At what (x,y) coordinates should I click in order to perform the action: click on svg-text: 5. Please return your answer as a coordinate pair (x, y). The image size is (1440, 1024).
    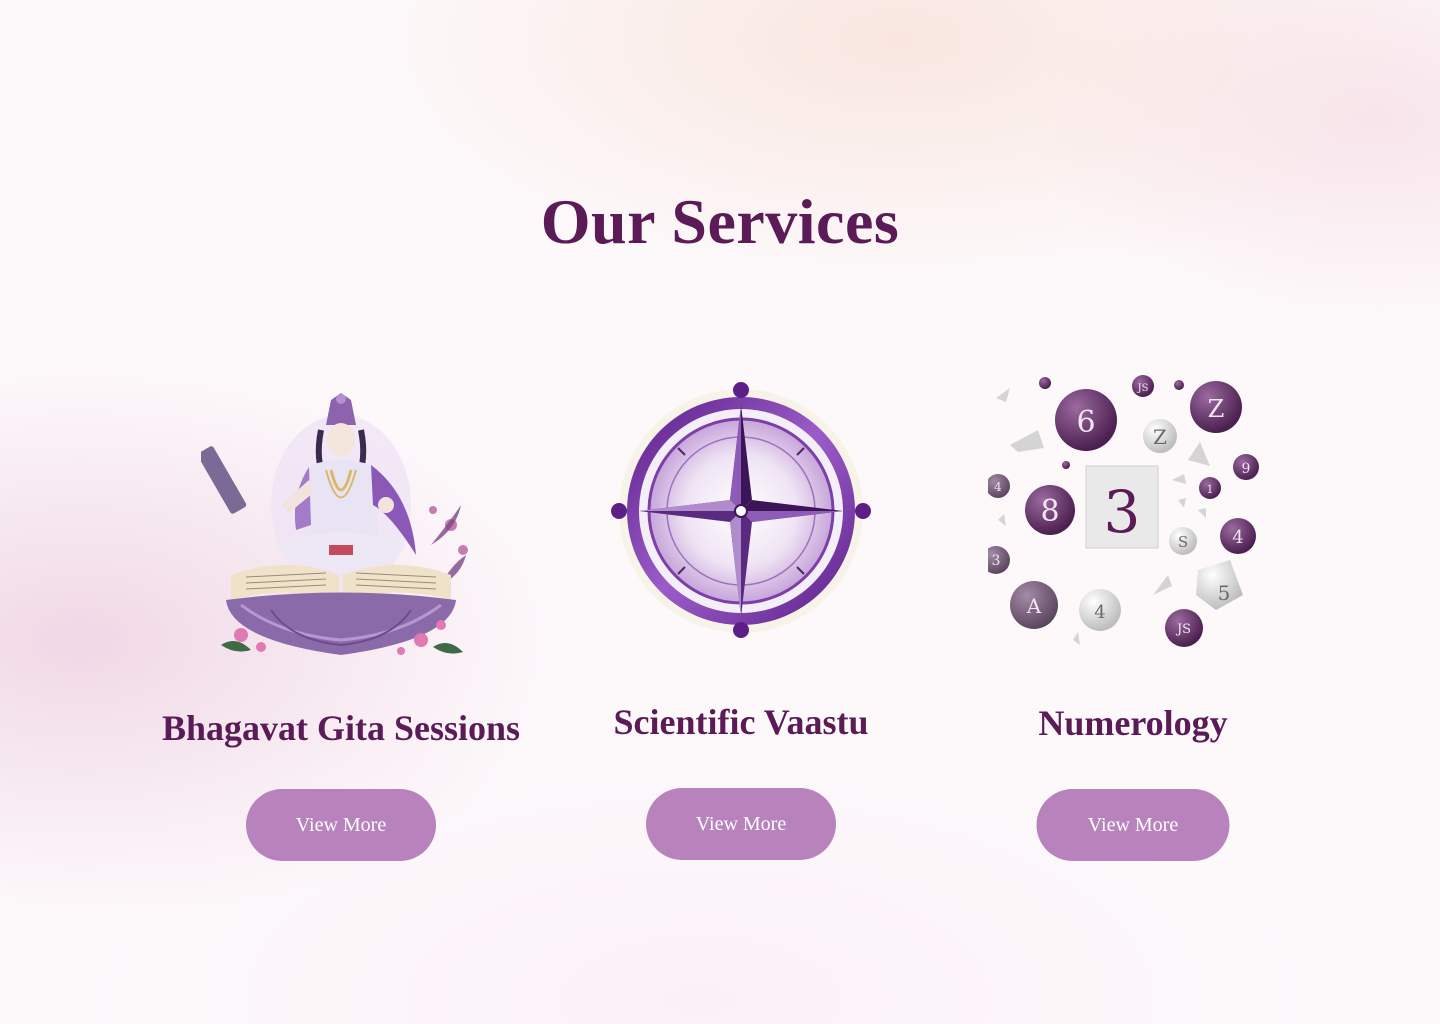
    Looking at the image, I should click on (1224, 593).